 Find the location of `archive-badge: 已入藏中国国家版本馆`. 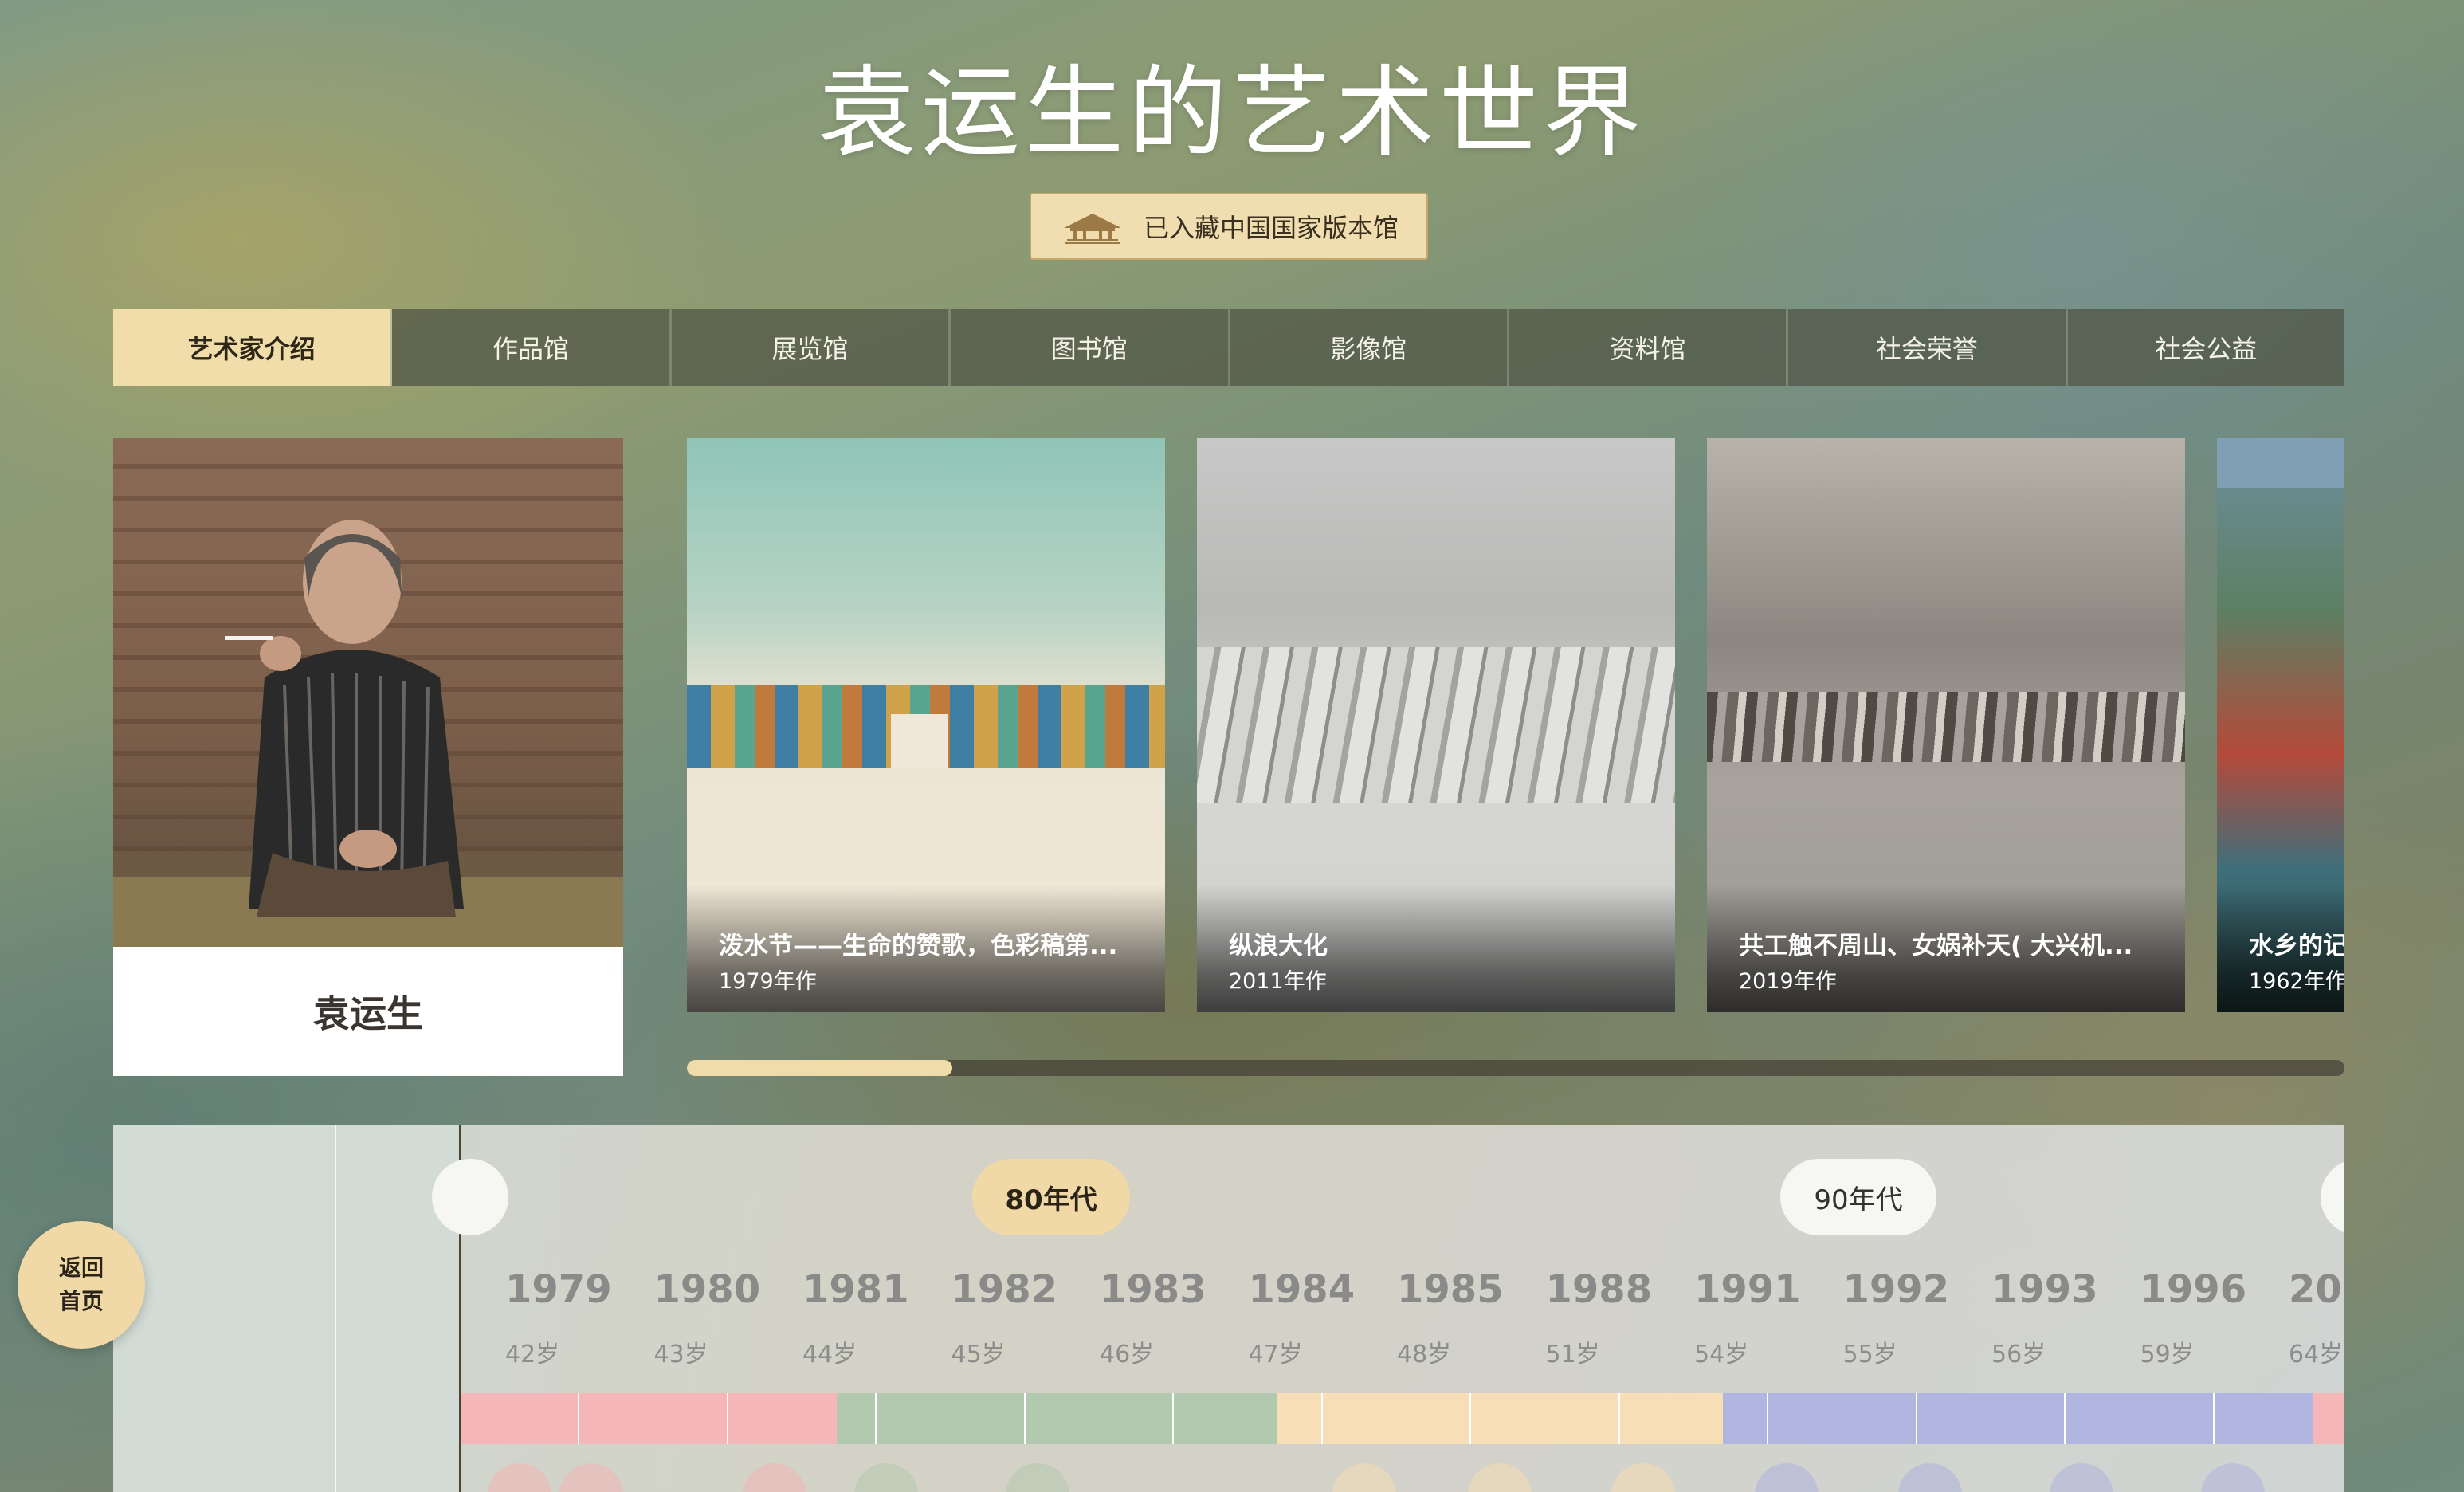

archive-badge: 已入藏中国国家版本馆 is located at coordinates (1229, 226).